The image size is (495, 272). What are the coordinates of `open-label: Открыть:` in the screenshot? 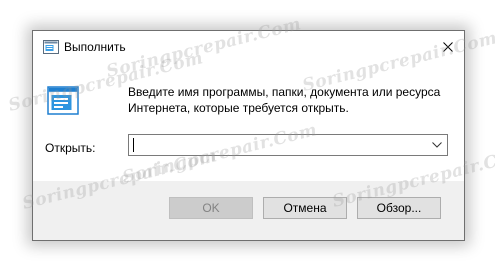 It's located at (70, 148).